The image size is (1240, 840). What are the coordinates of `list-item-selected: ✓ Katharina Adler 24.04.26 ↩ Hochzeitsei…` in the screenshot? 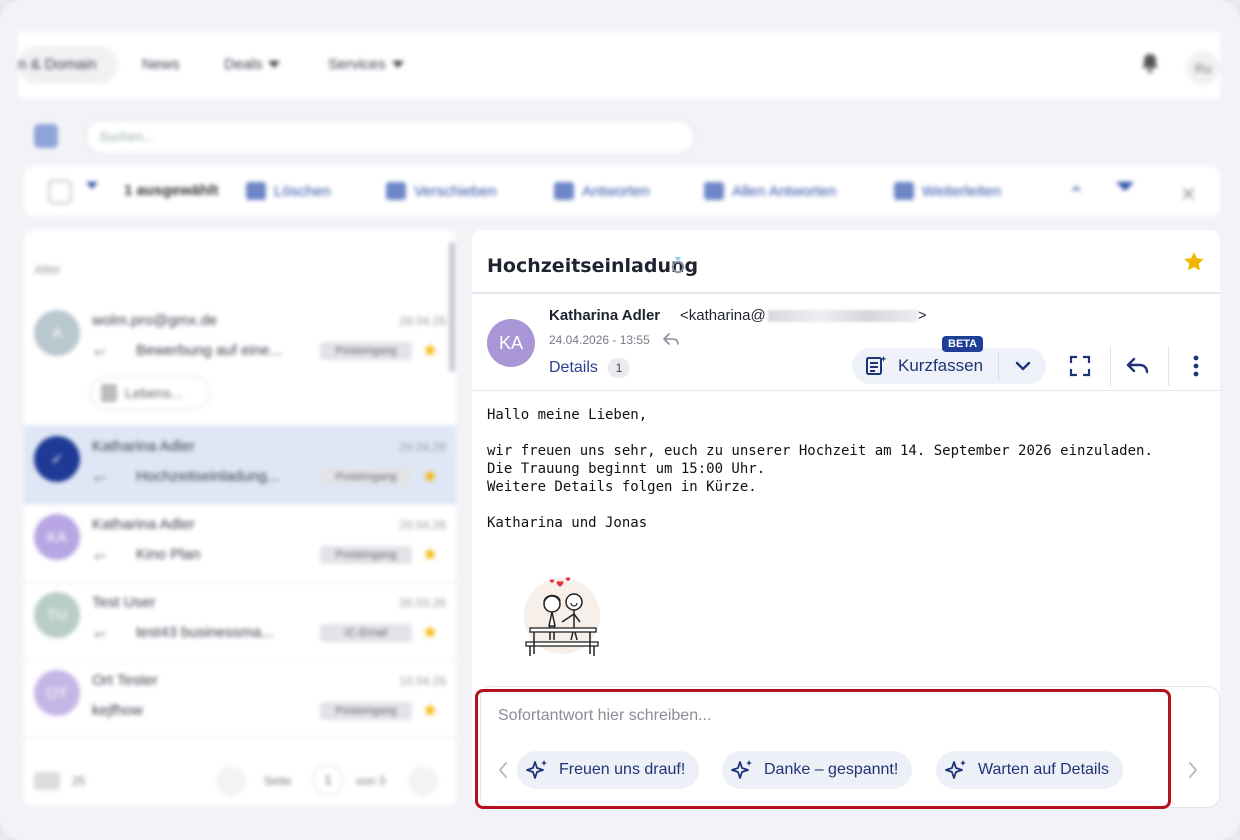 It's located at (240, 465).